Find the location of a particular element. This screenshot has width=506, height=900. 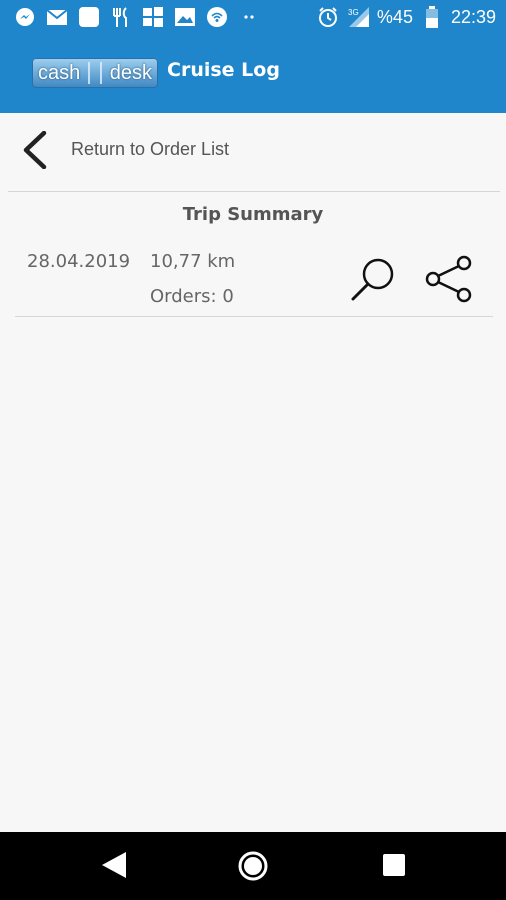

share-trip-button is located at coordinates (450, 280).